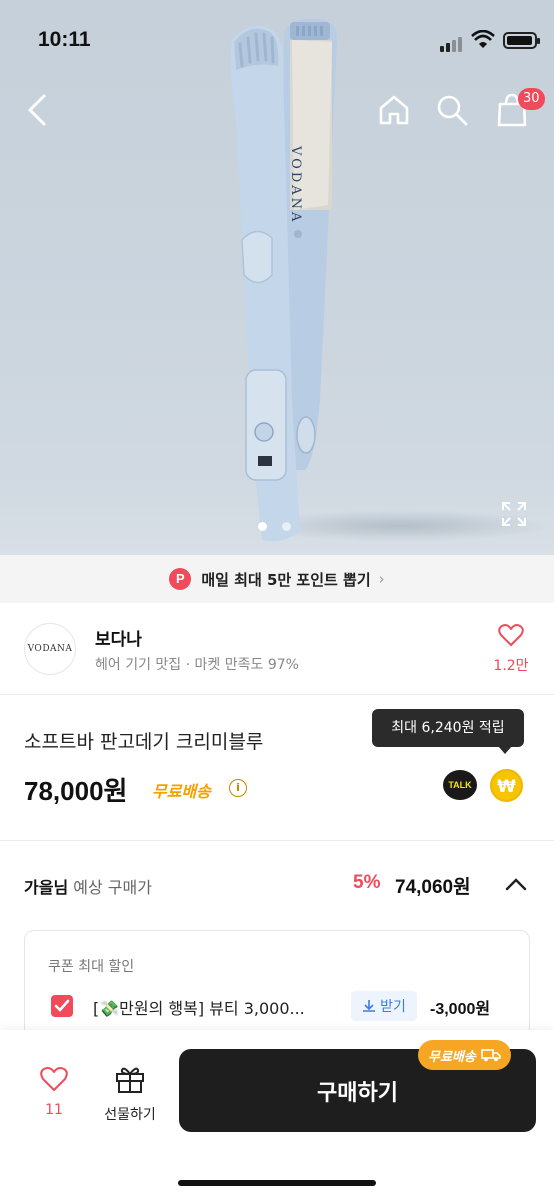 This screenshot has height=1200, width=554. What do you see at coordinates (452, 42) in the screenshot?
I see `signal-icon` at bounding box center [452, 42].